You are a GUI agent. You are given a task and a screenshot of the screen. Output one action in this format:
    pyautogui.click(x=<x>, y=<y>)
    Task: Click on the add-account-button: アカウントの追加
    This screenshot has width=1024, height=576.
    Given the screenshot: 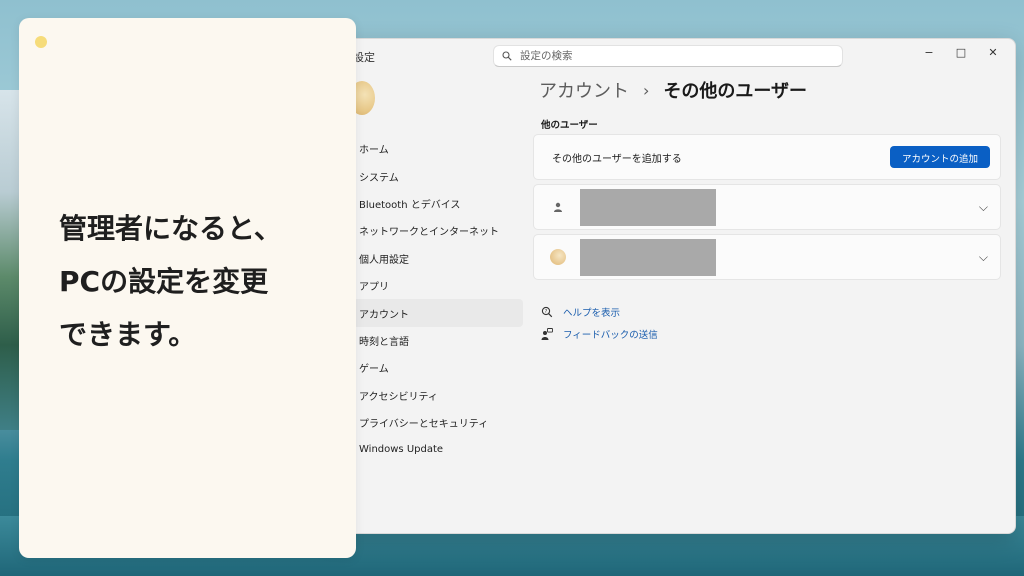 What is the action you would take?
    pyautogui.click(x=939, y=157)
    